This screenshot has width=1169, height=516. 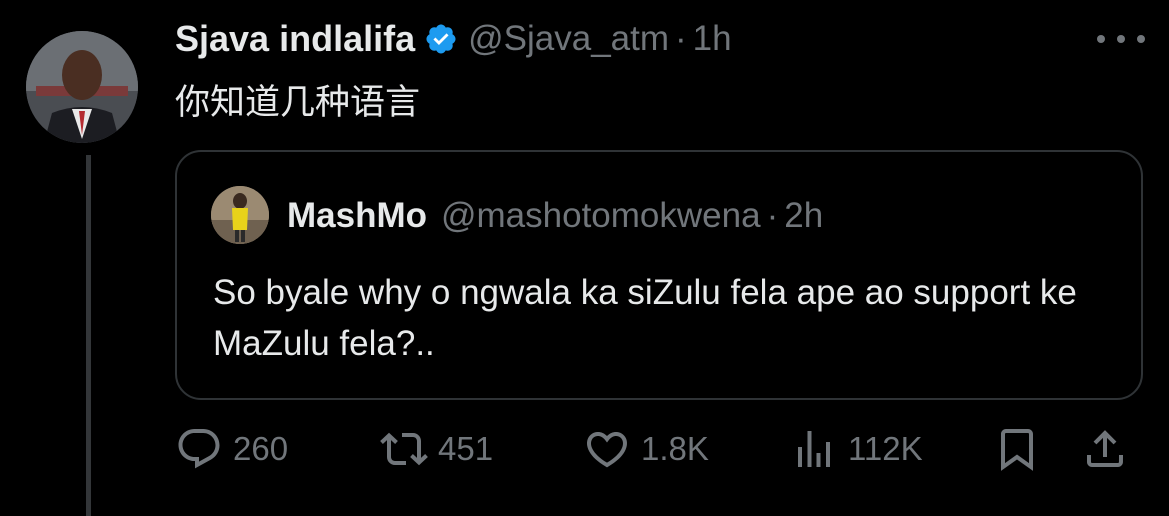 What do you see at coordinates (82, 87) in the screenshot?
I see `author-avatar` at bounding box center [82, 87].